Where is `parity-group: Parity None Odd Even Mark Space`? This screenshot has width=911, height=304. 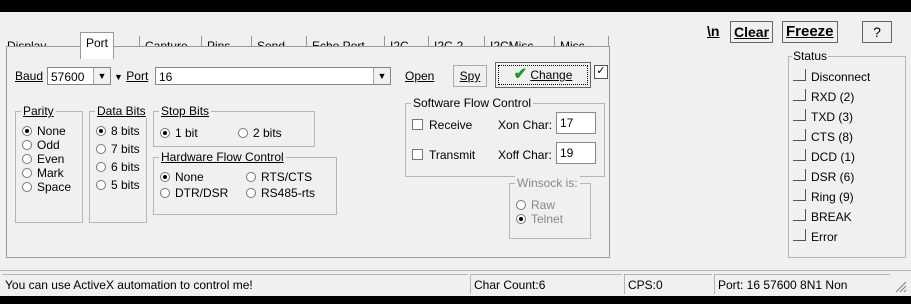 parity-group: Parity None Odd Even Mark Space is located at coordinates (49, 163).